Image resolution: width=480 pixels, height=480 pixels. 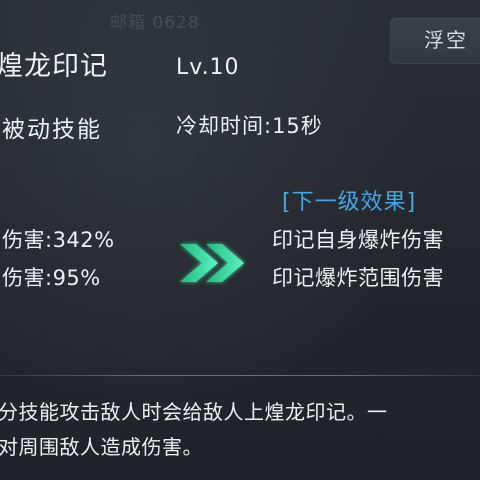 I want to click on next-level-header: [下一级效果], so click(x=349, y=202).